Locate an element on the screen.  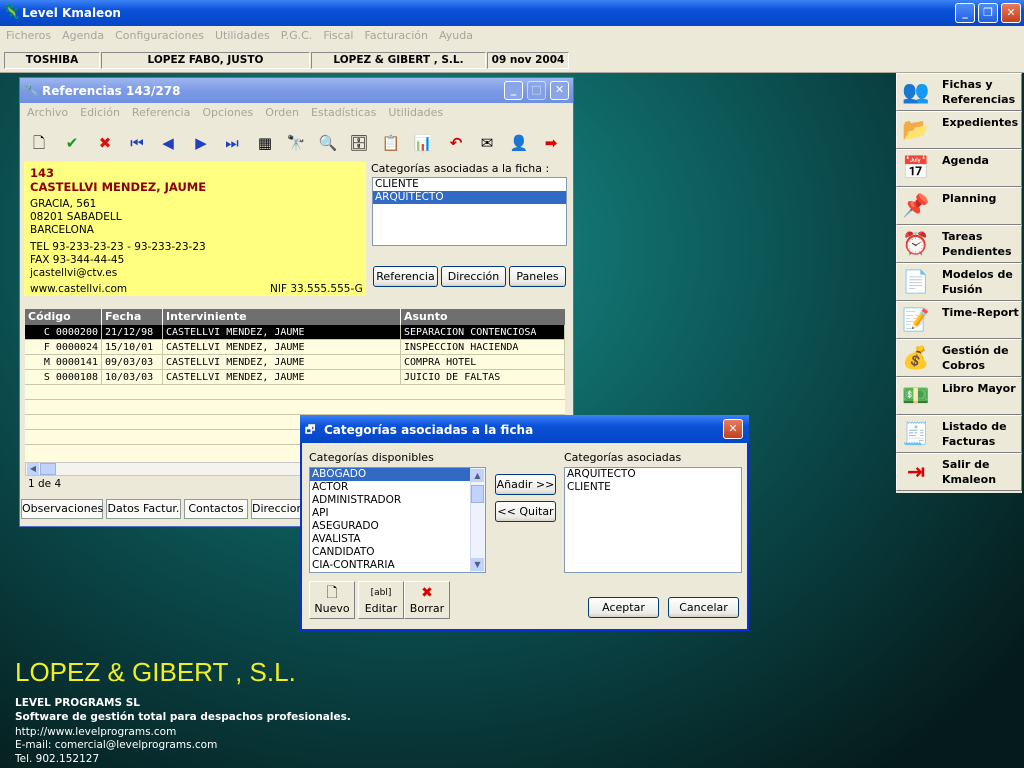
sidebar-item-planning: 📌 Planning is located at coordinates (959, 206).